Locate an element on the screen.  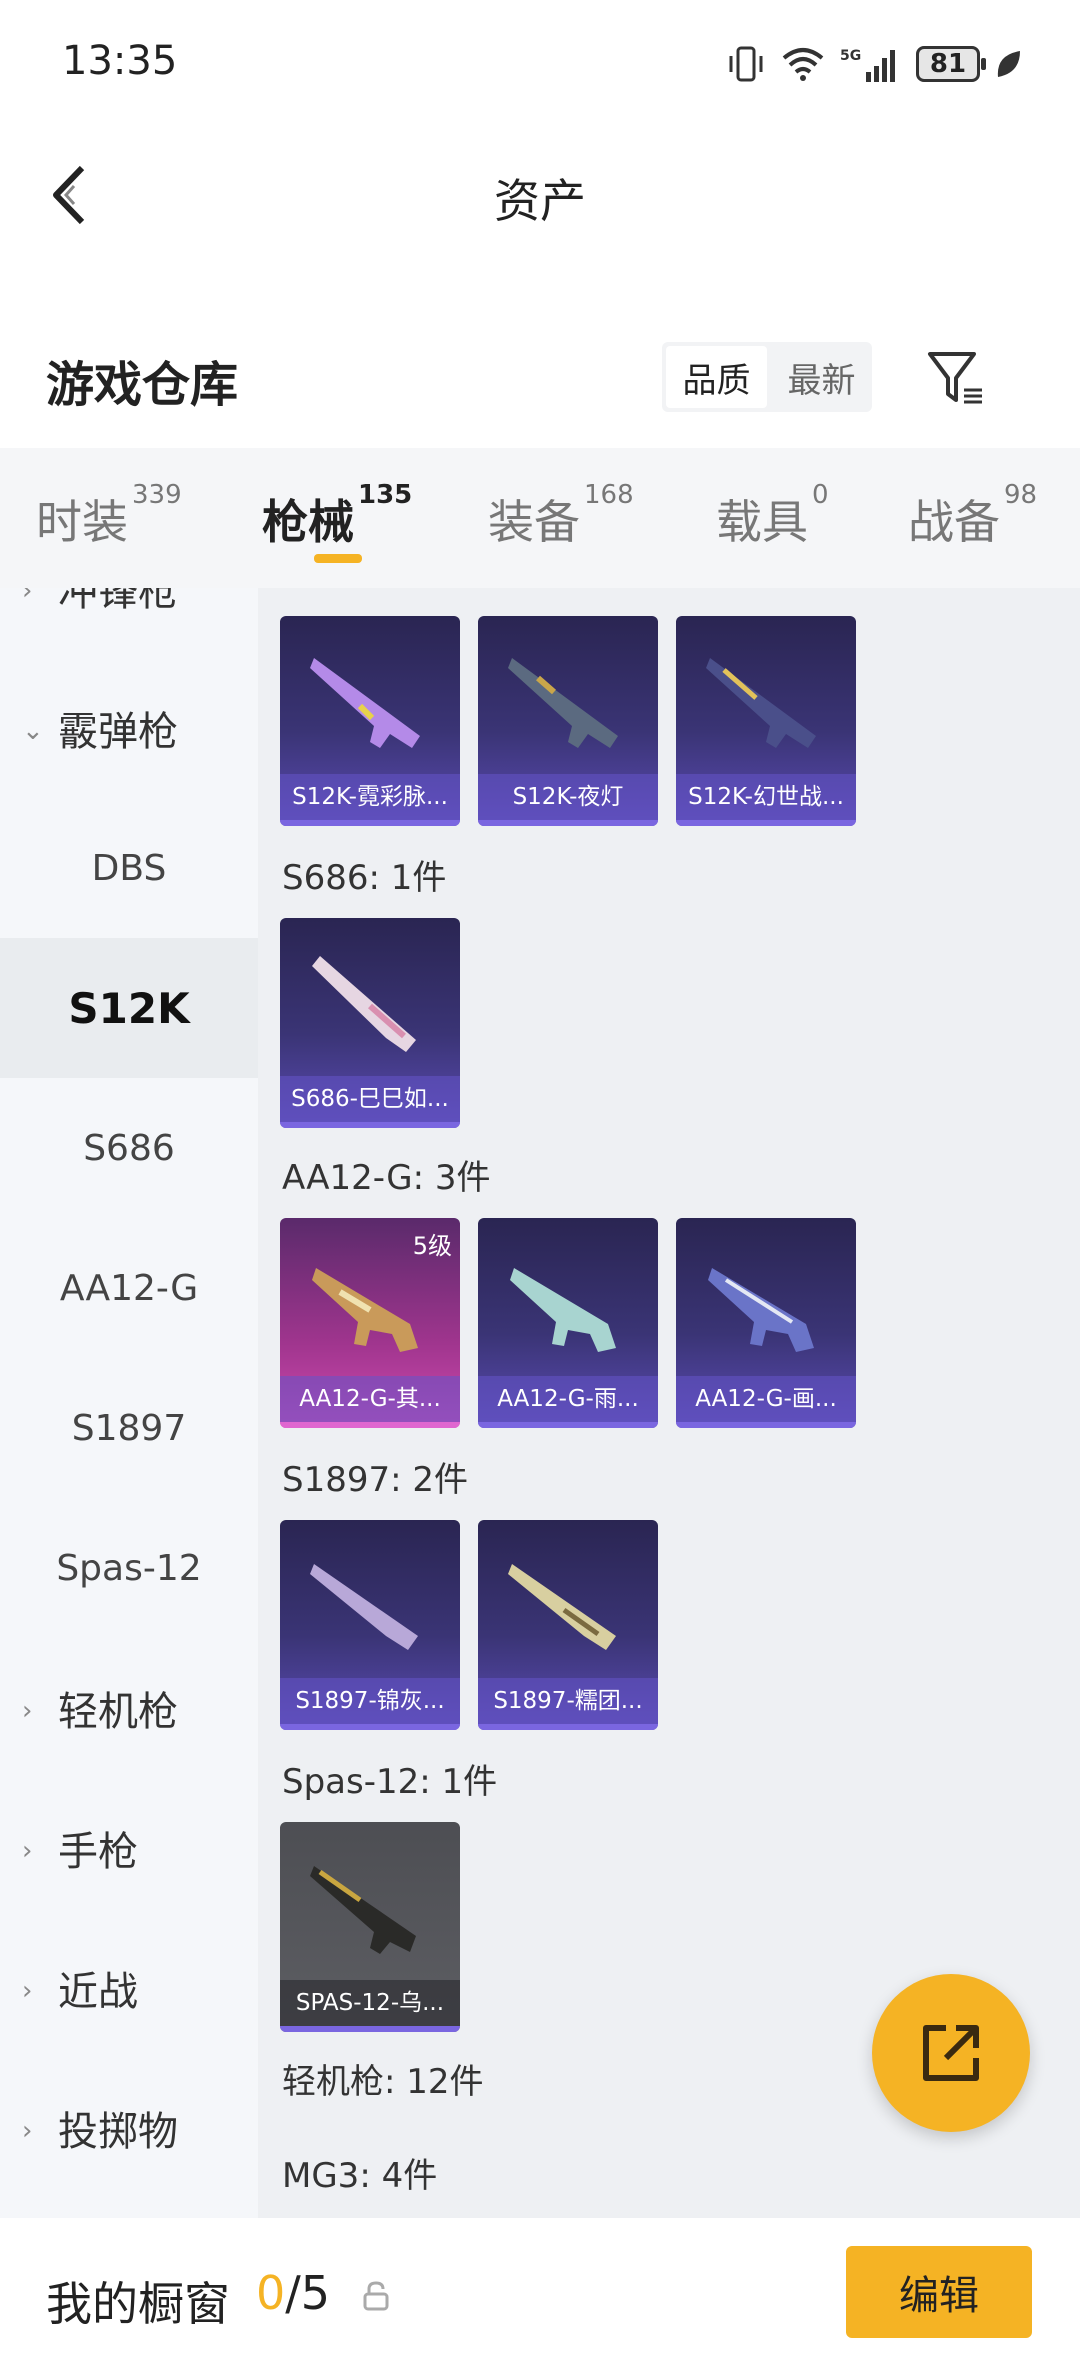
warehouse-title: 游戏仓库 is located at coordinates (142, 385).